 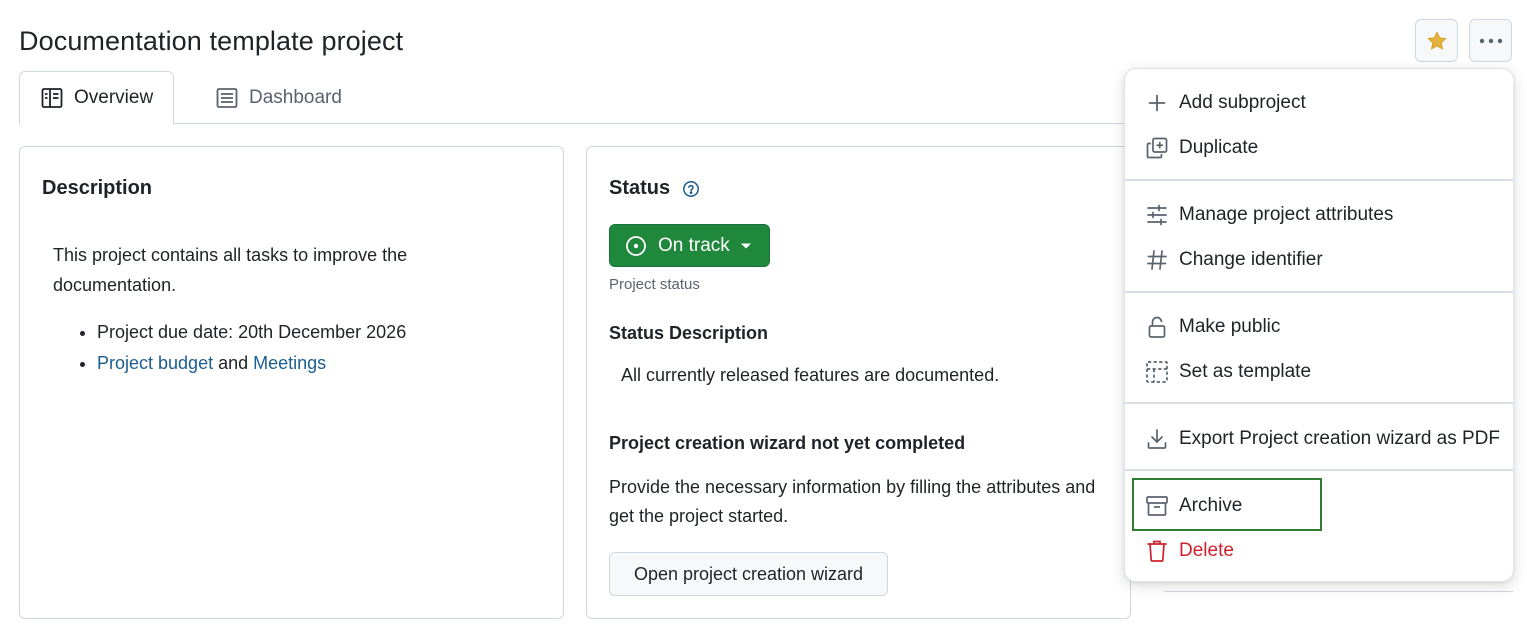 I want to click on help-icon, so click(x=691, y=189).